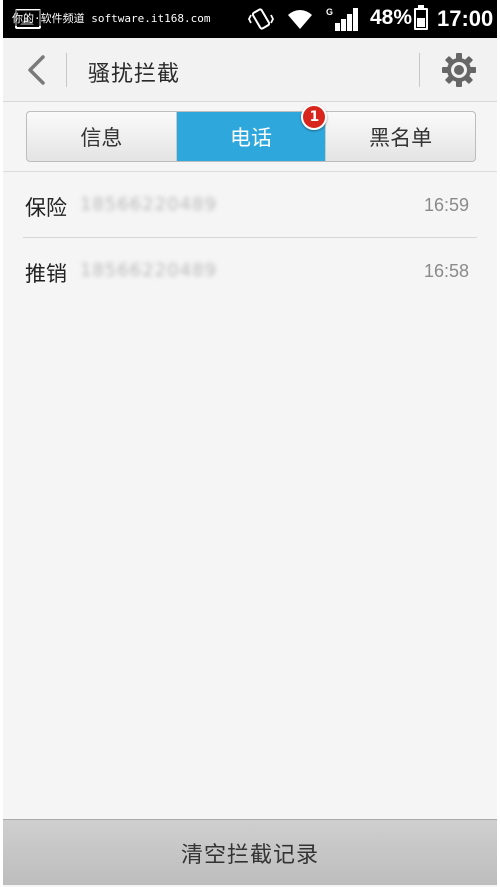 The width and height of the screenshot is (500, 887). Describe the element at coordinates (329, 12) in the screenshot. I see `network-type-label: G` at that location.